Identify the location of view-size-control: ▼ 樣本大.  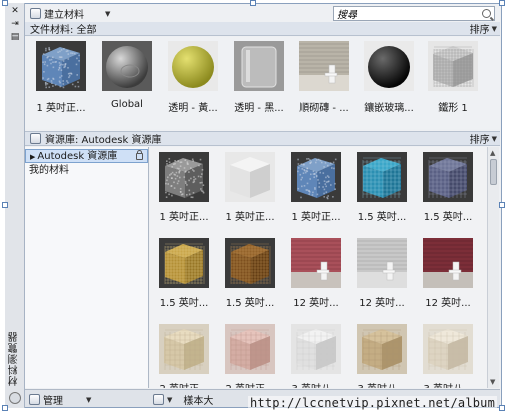
(183, 399).